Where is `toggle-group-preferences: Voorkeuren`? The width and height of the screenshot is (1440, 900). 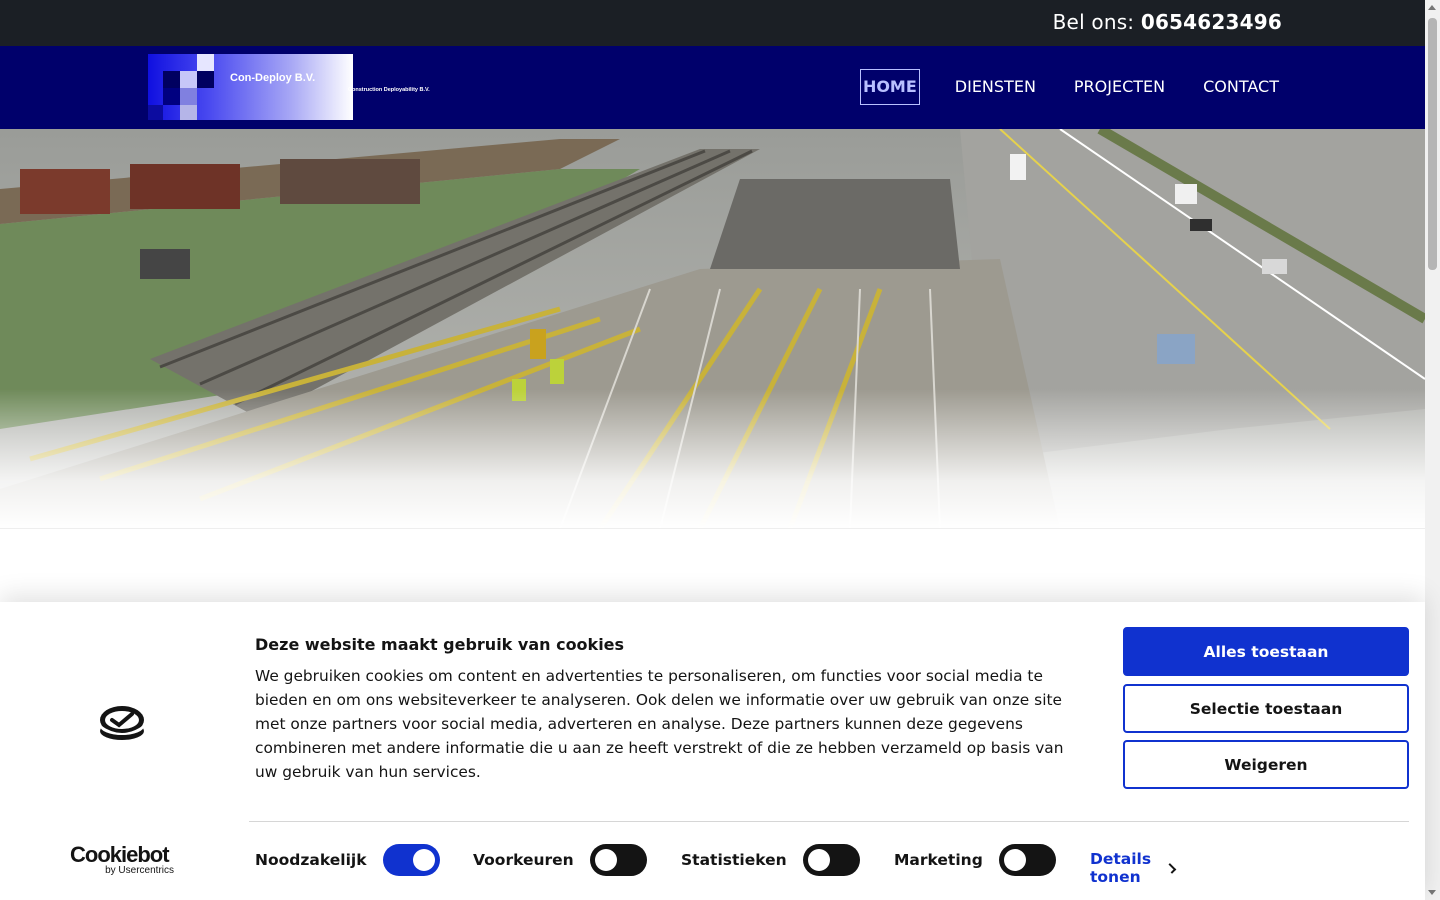
toggle-group-preferences: Voorkeuren is located at coordinates (560, 860).